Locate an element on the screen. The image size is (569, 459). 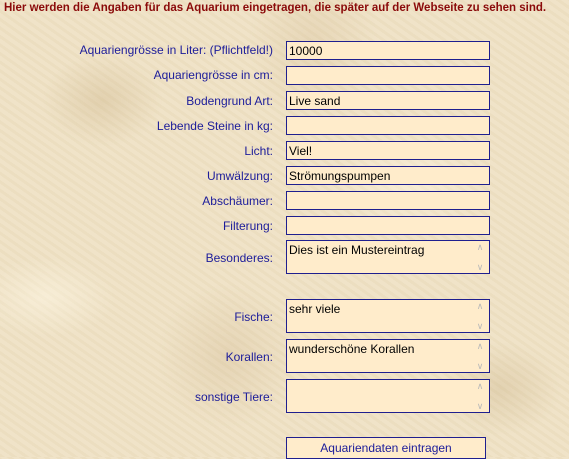
aquarium-size-liter-label: Aquariengrösse in Liter: (Pflichtfeld!) is located at coordinates (176, 50).